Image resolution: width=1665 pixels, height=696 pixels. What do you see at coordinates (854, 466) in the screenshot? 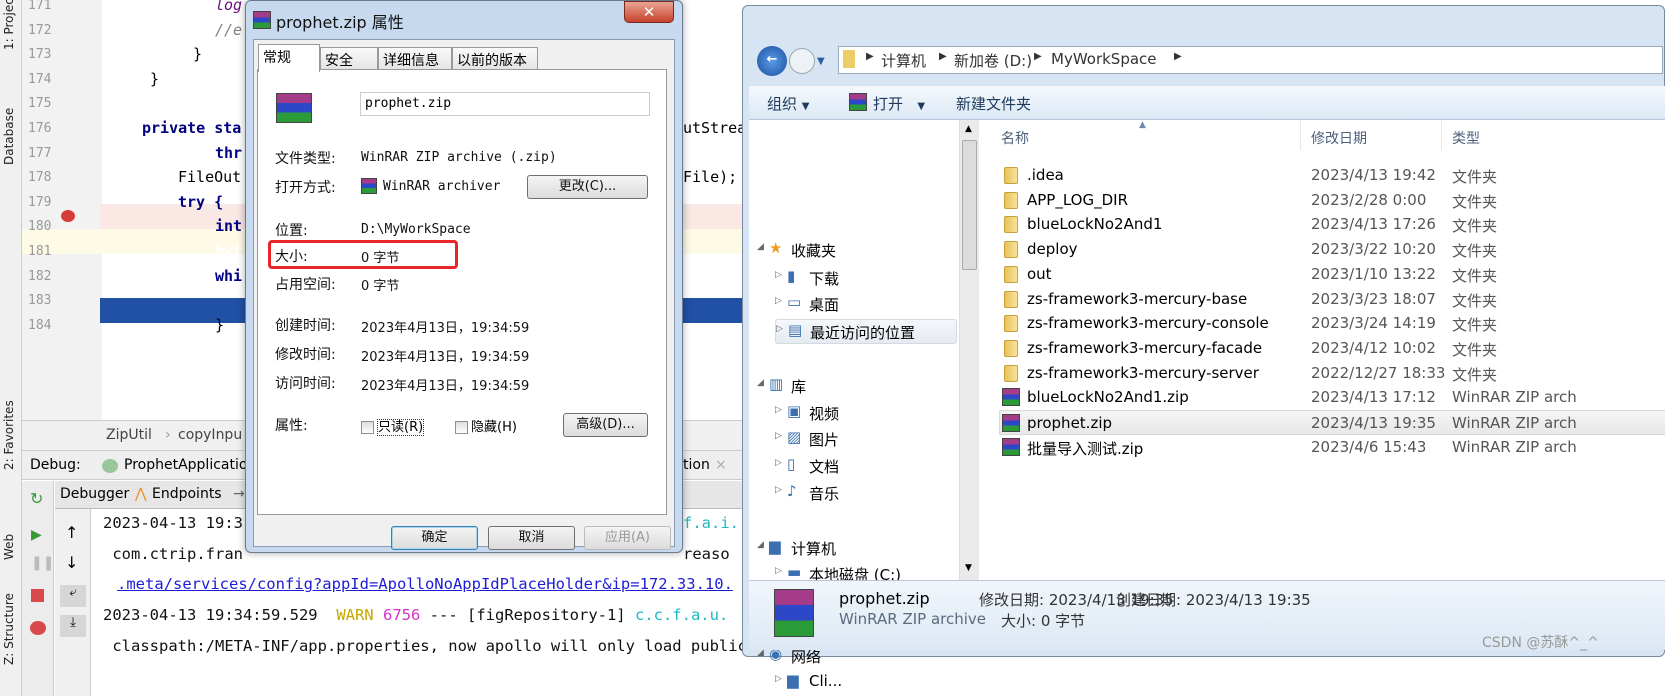
I see `nav-item: ▷ ▯ 文档` at bounding box center [854, 466].